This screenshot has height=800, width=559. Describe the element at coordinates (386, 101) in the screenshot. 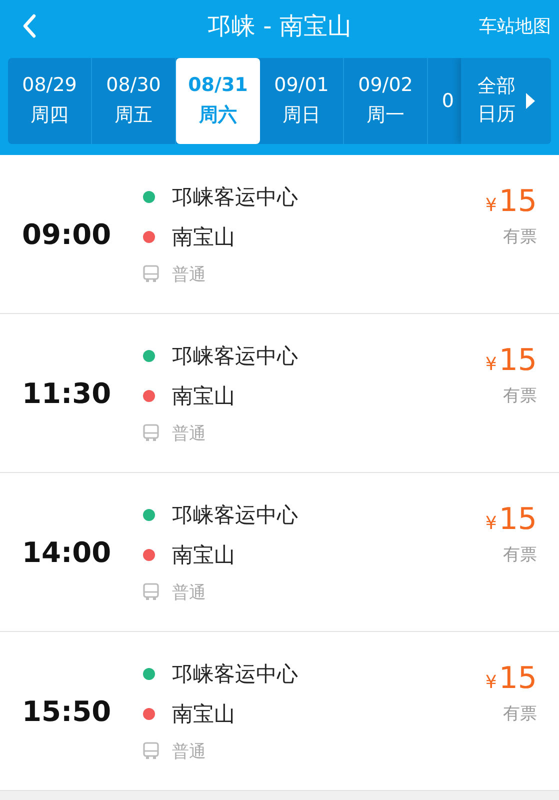

I see `date-tab: 09/02 周一` at that location.